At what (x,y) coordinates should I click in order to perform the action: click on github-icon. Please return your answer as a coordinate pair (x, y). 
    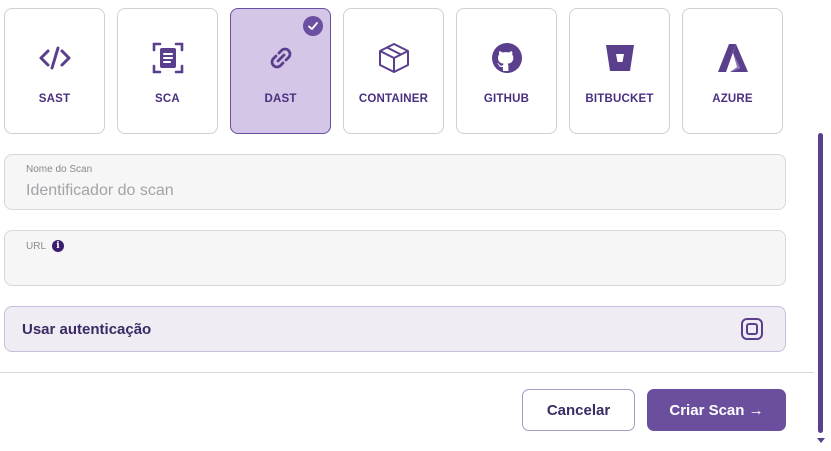
    Looking at the image, I should click on (507, 58).